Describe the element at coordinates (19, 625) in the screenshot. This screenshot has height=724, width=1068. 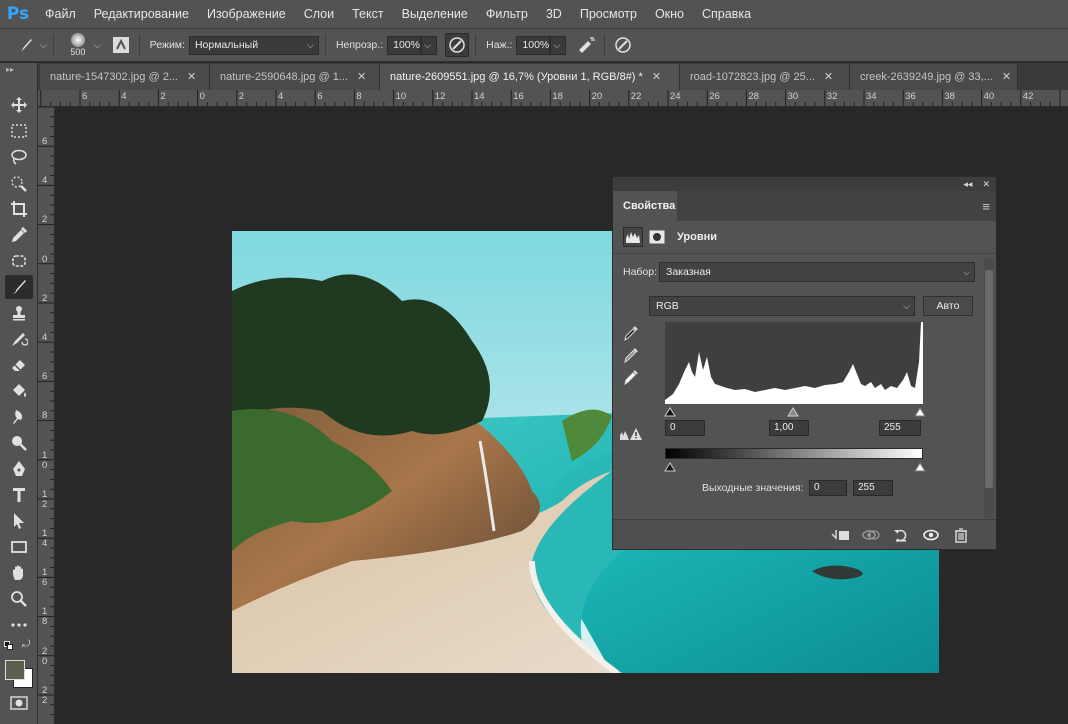
I see `more-tools-button` at that location.